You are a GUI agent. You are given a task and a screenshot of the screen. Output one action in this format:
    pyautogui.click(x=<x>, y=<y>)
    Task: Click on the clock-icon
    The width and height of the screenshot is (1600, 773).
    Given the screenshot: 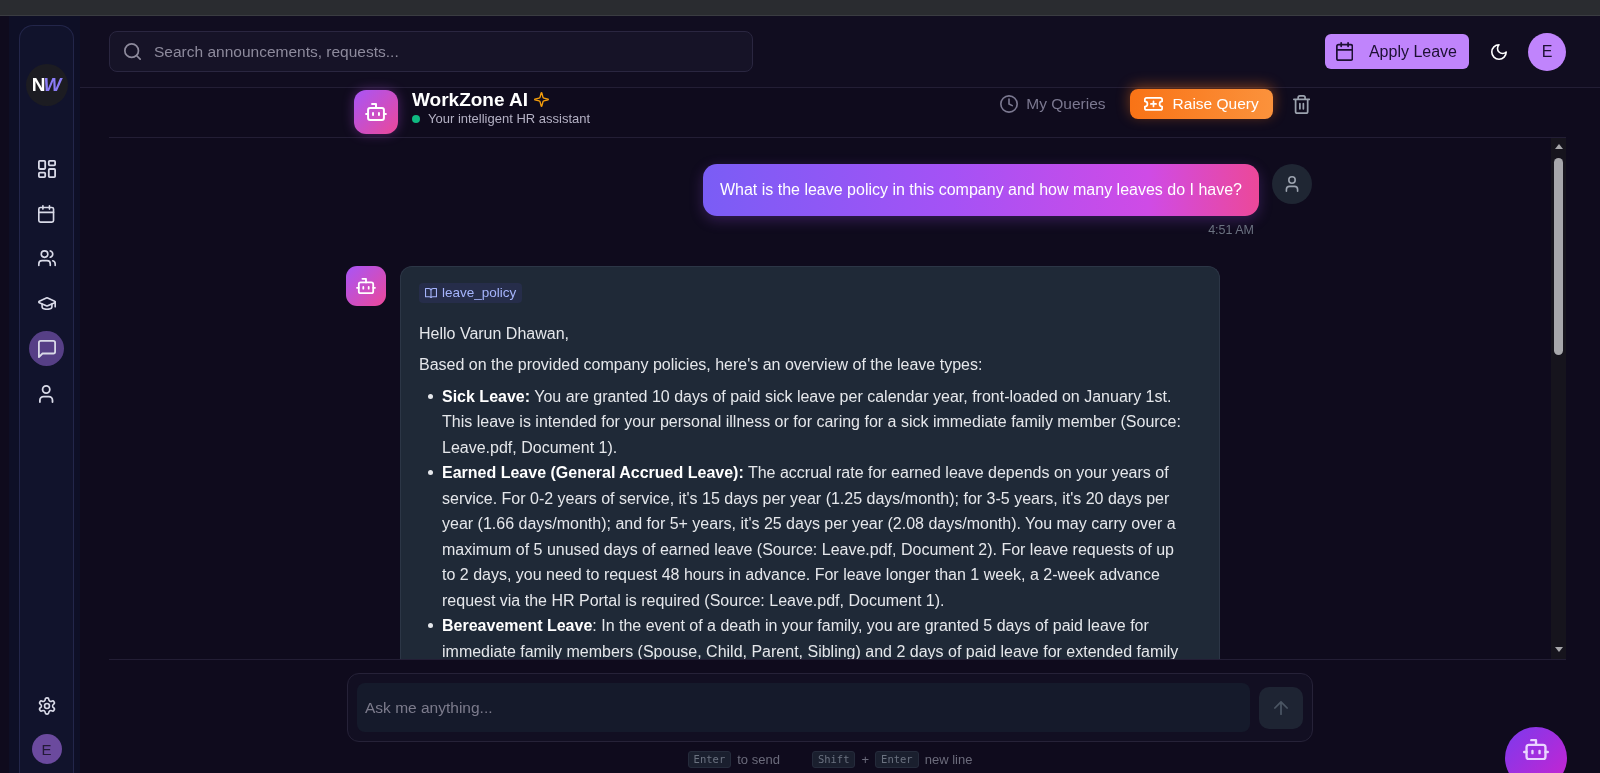 What is the action you would take?
    pyautogui.click(x=1009, y=104)
    